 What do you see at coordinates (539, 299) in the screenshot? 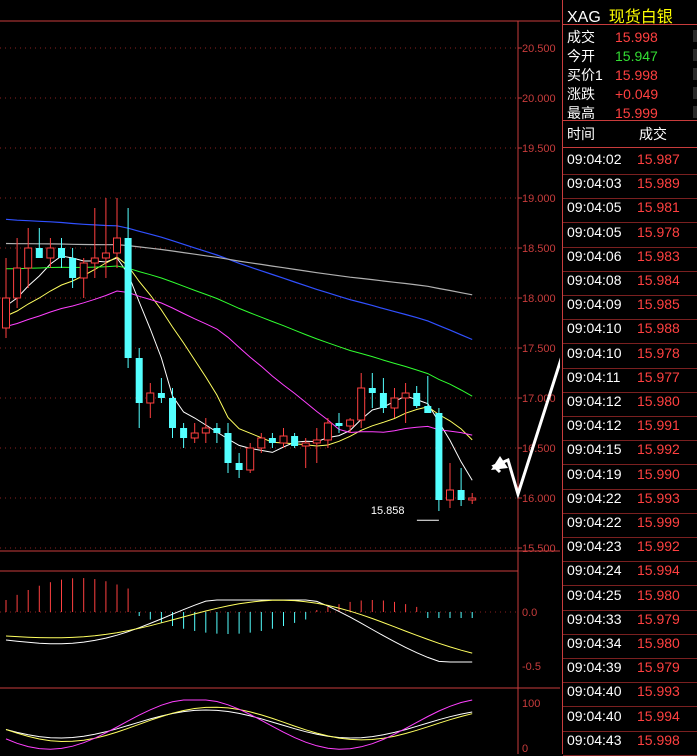
I see `price-tick-label: 18.000` at bounding box center [539, 299].